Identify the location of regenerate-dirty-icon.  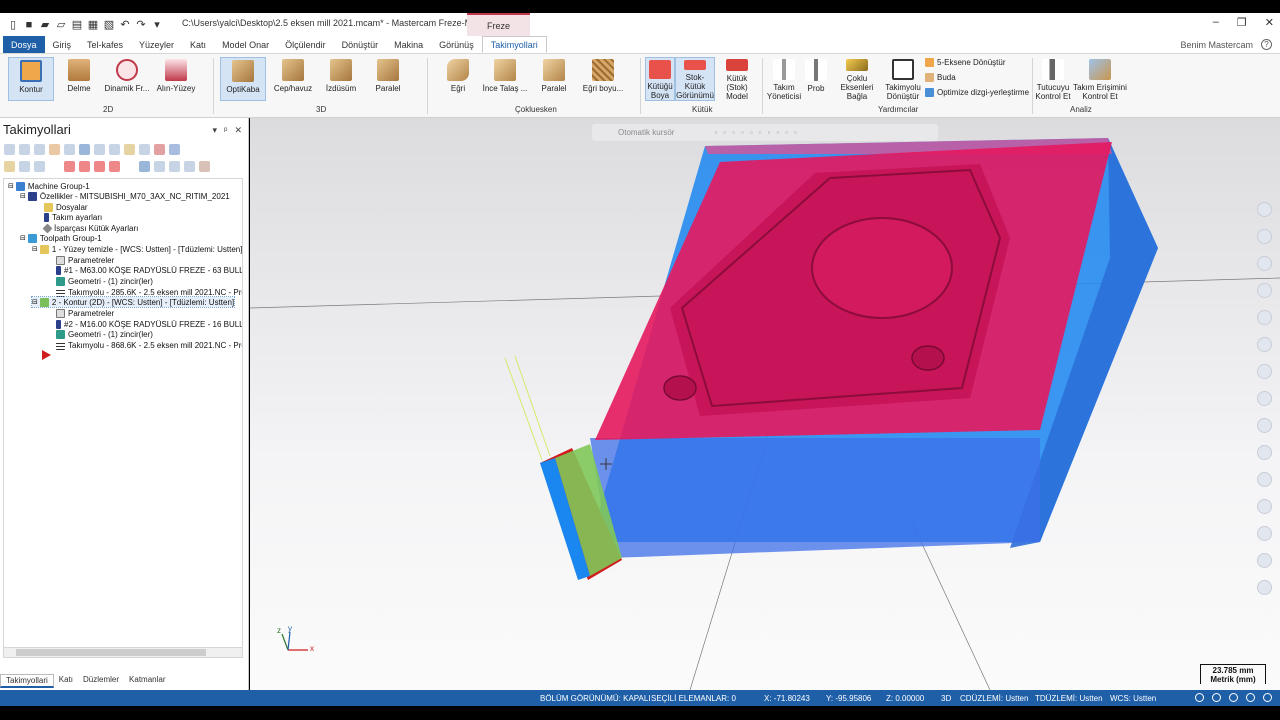
(54, 149).